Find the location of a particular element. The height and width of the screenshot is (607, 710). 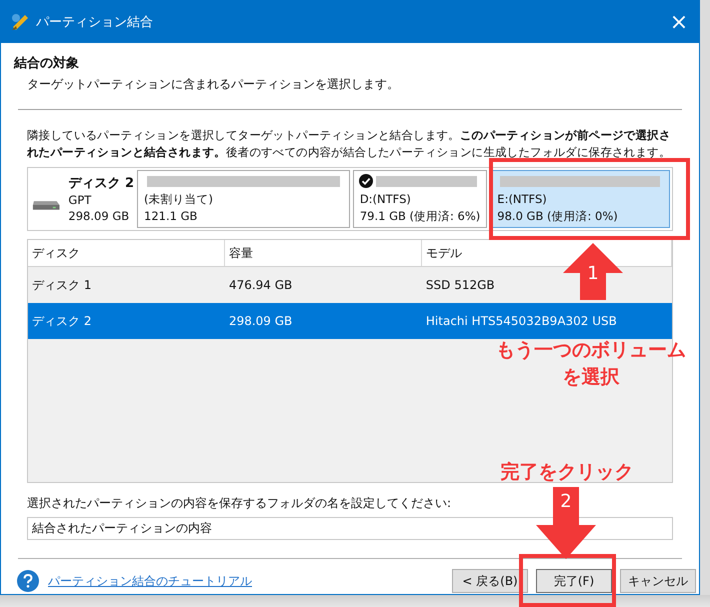

table-cell-text: 298.09 GB is located at coordinates (261, 321).